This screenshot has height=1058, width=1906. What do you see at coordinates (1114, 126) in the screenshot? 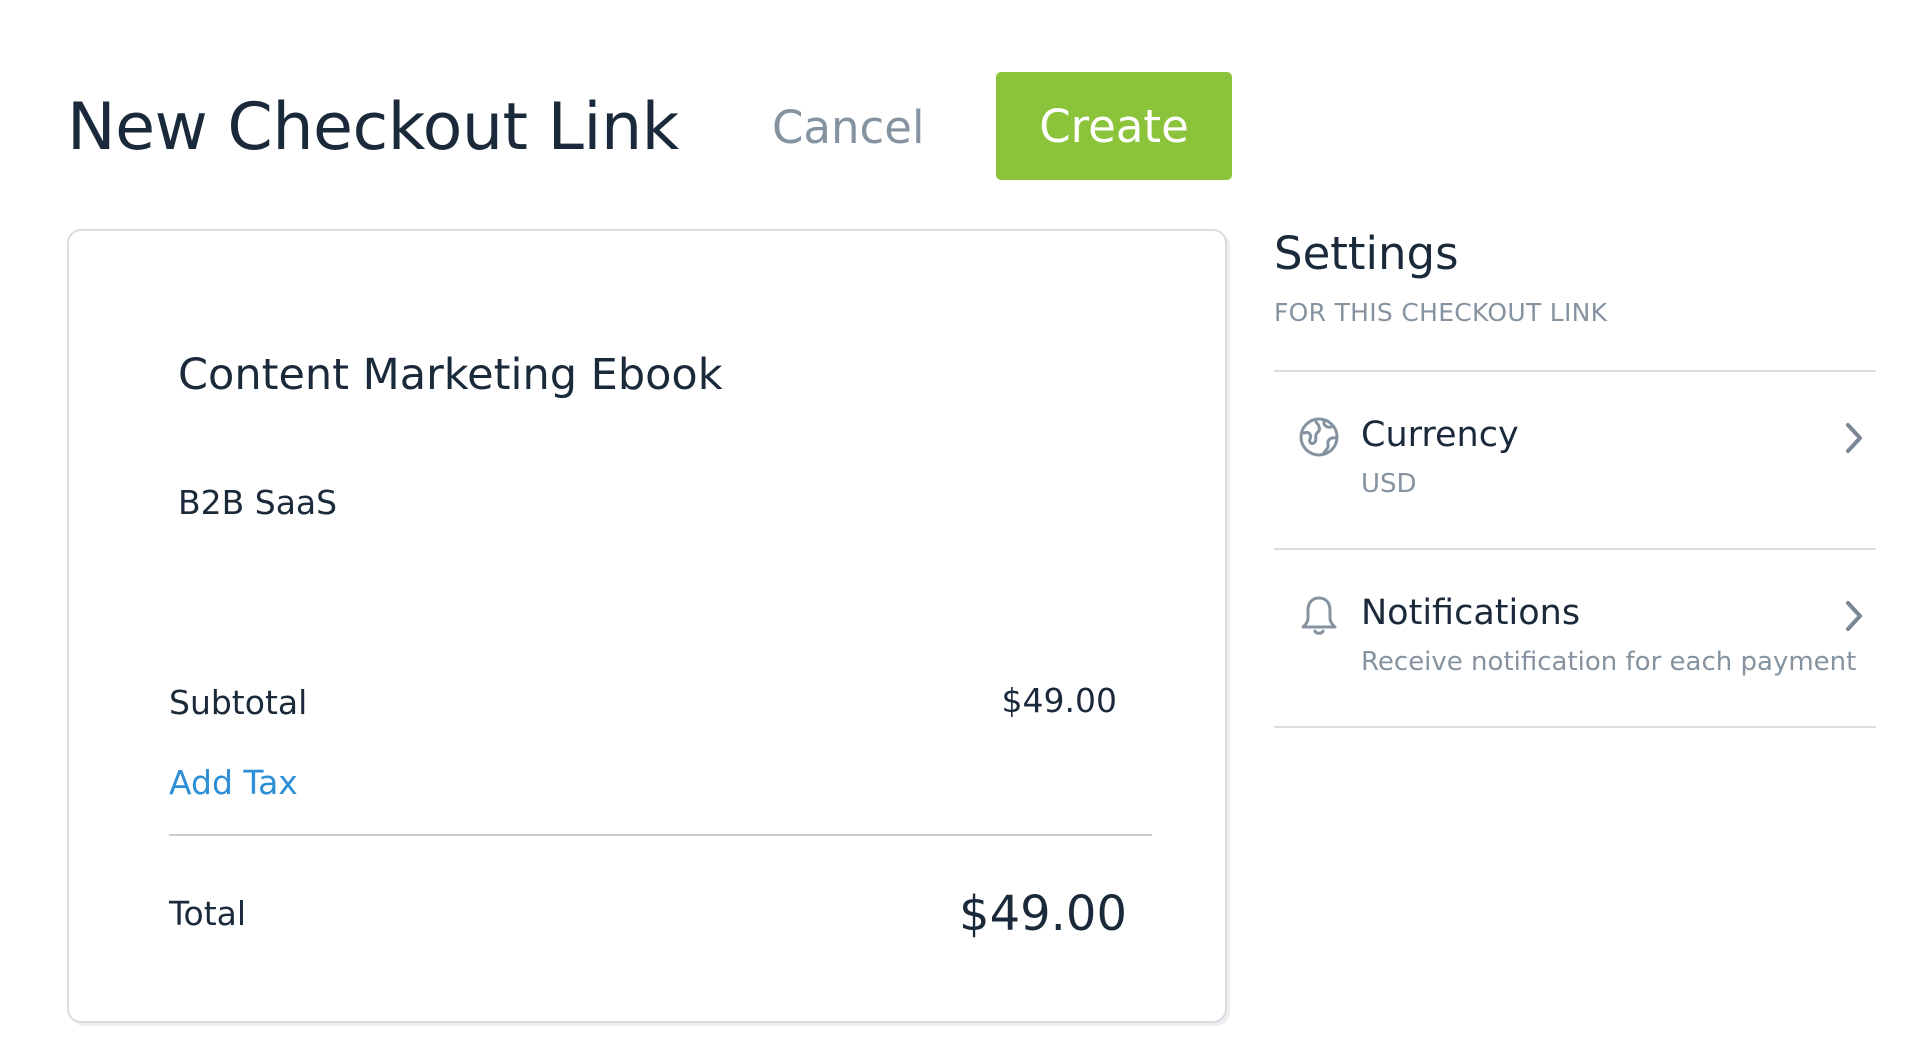
I see `create-button: Create` at bounding box center [1114, 126].